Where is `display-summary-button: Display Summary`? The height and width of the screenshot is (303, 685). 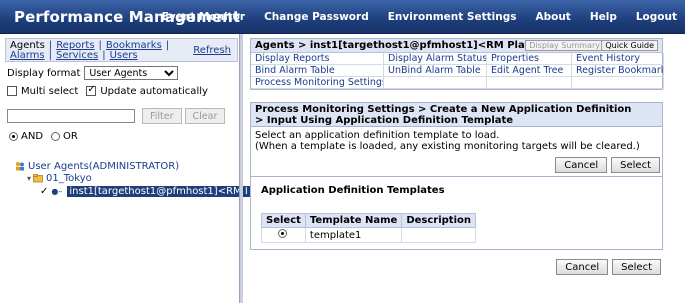 display-summary-button: Display Summary is located at coordinates (564, 45).